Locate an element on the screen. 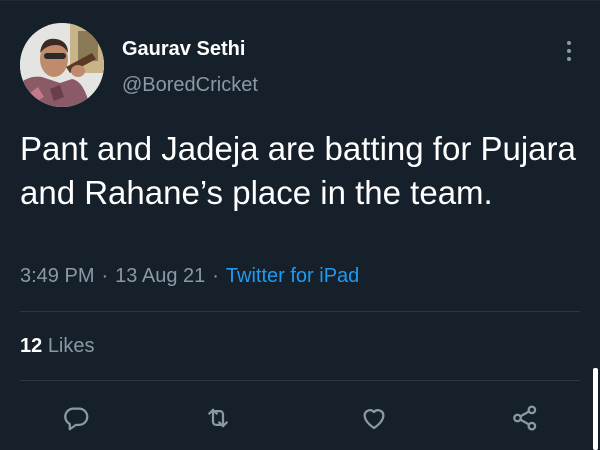  tweet-date: 13 Aug 21 is located at coordinates (160, 276).